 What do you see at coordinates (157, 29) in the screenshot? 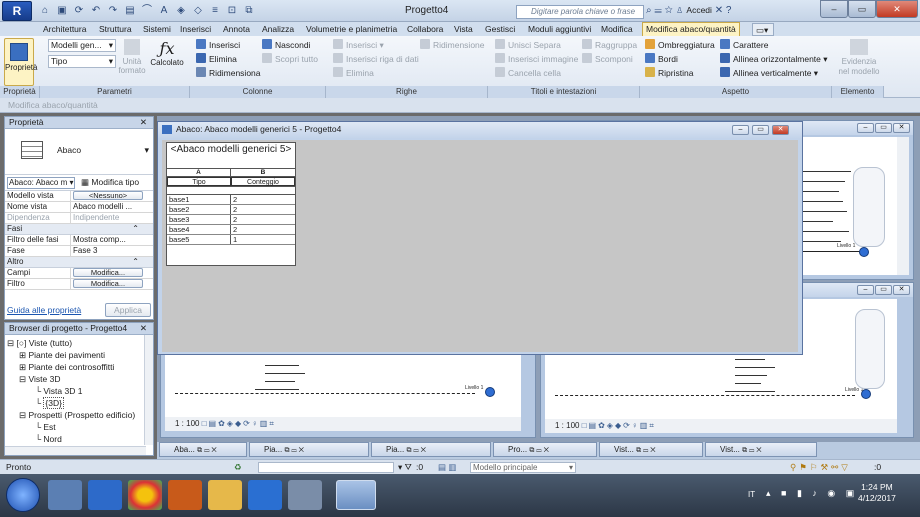
I see `tab-sistemi: Sistemi` at bounding box center [157, 29].